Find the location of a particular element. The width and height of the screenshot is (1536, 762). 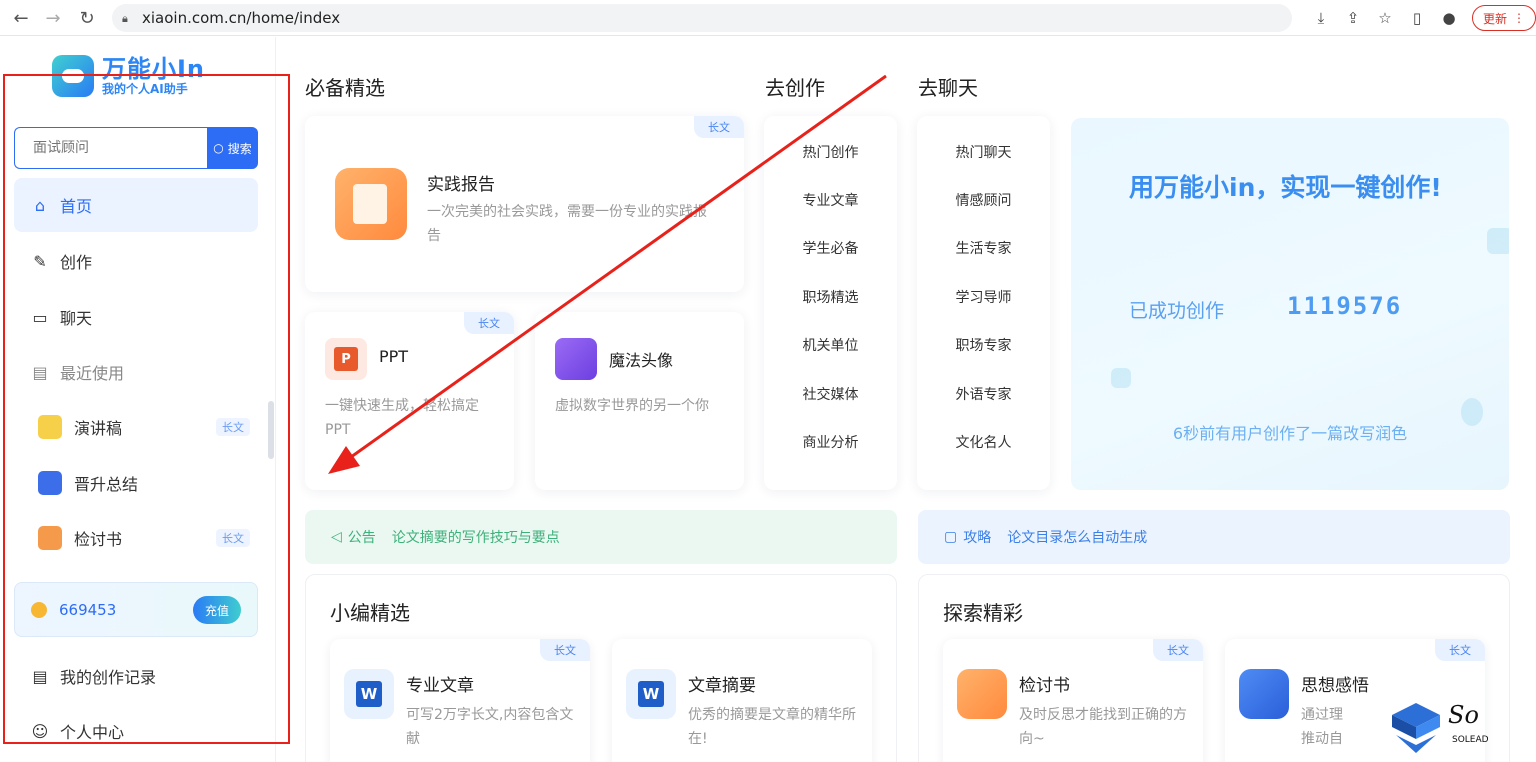

recent-icon: ▤ is located at coordinates (40, 372).